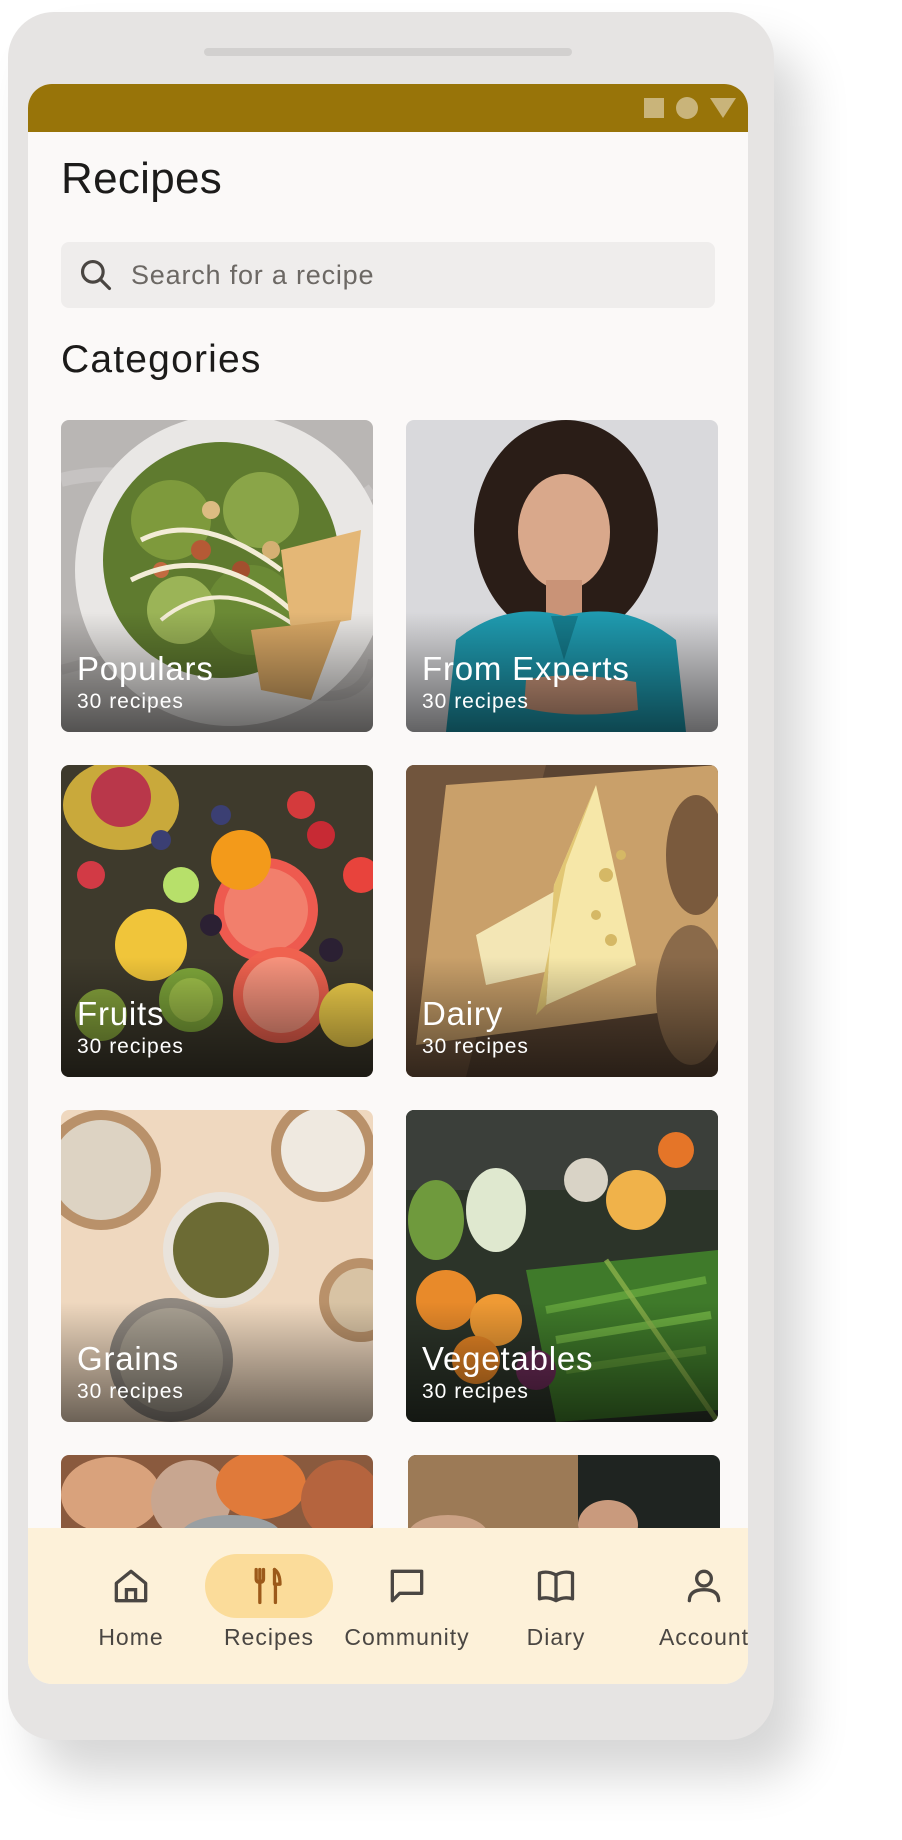  Describe the element at coordinates (388, 52) in the screenshot. I see `phone-speaker` at that location.